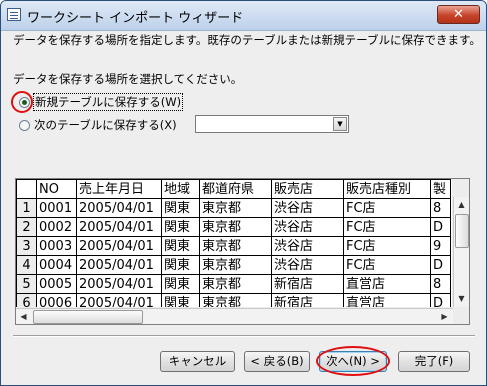 This screenshot has width=487, height=386. Describe the element at coordinates (461, 204) in the screenshot. I see `scroll-up-icon: ▲` at that location.